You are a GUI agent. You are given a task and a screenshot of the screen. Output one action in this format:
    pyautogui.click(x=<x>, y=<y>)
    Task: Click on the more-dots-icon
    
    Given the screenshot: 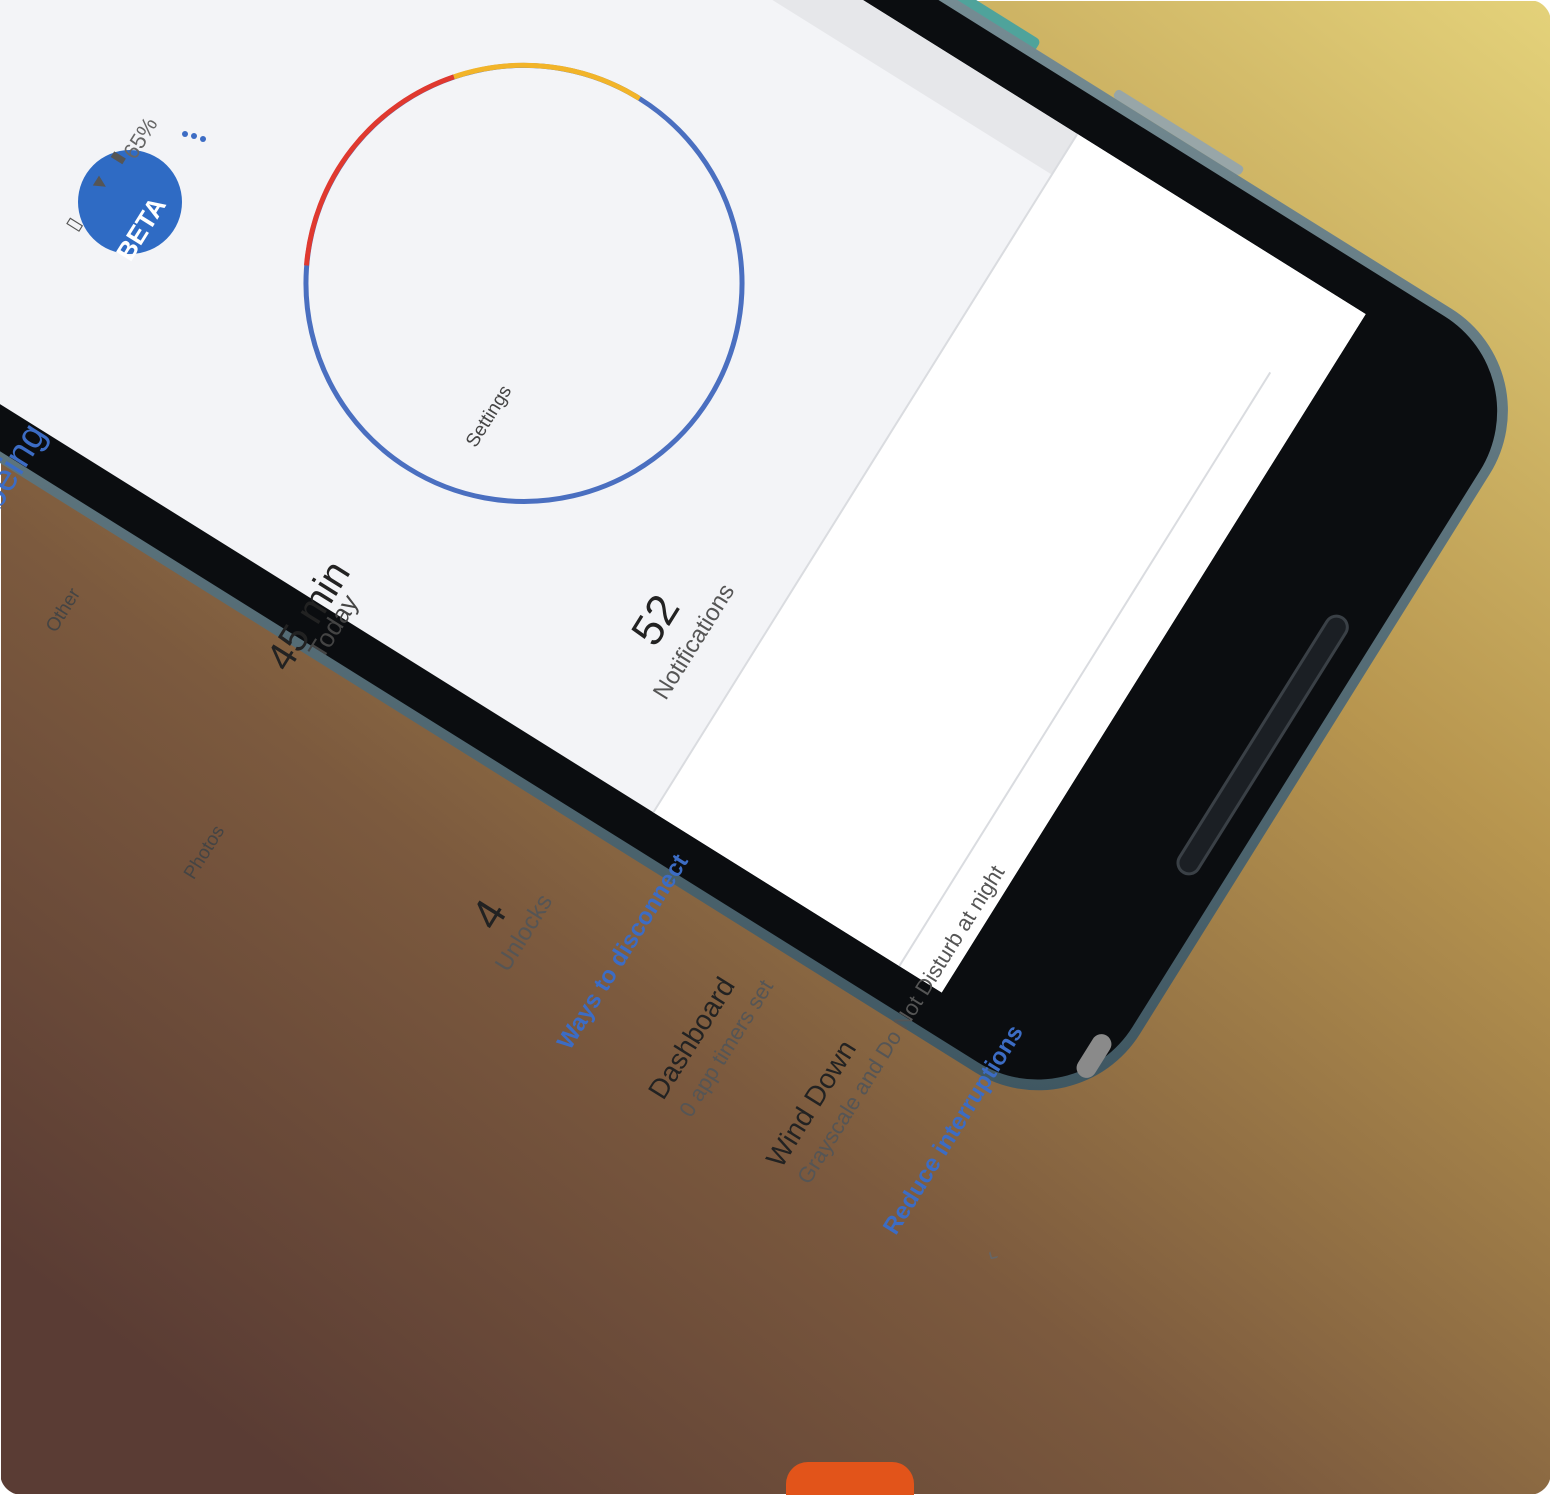 What is the action you would take?
    pyautogui.click(x=195, y=137)
    